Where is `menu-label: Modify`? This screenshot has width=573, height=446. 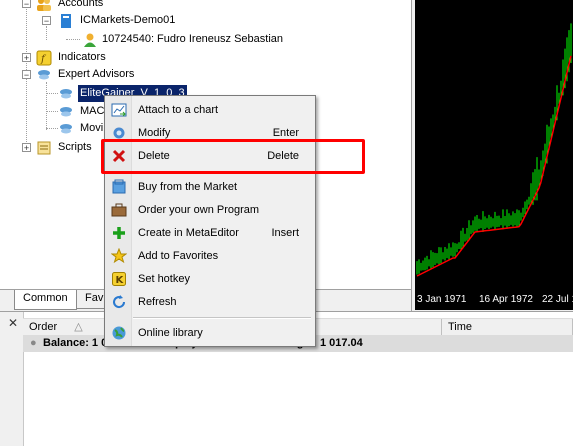 menu-label: Modify is located at coordinates (154, 133).